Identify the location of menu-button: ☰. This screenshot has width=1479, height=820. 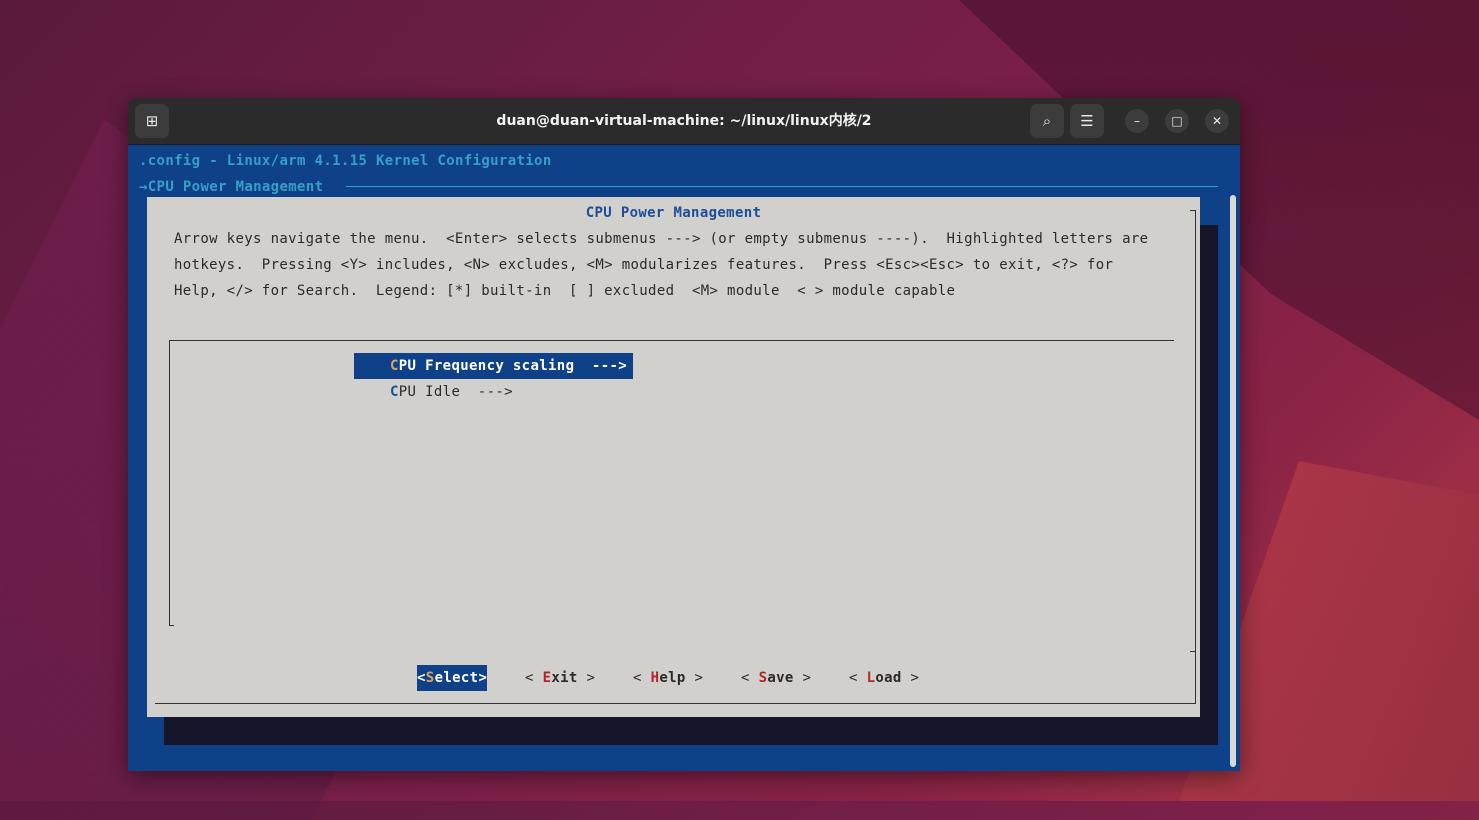
(1087, 121).